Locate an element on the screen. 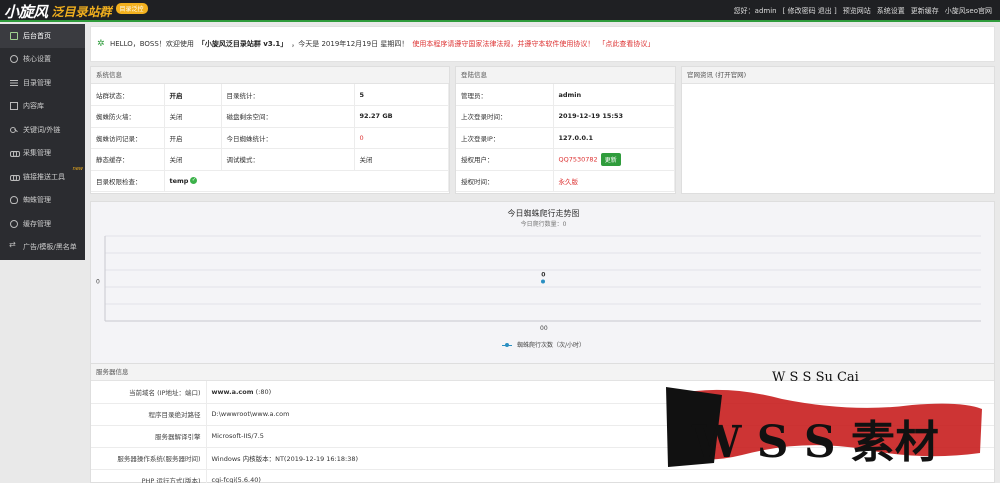 The height and width of the screenshot is (483, 1000). table-cell: 上次登录时间： is located at coordinates (505, 116).